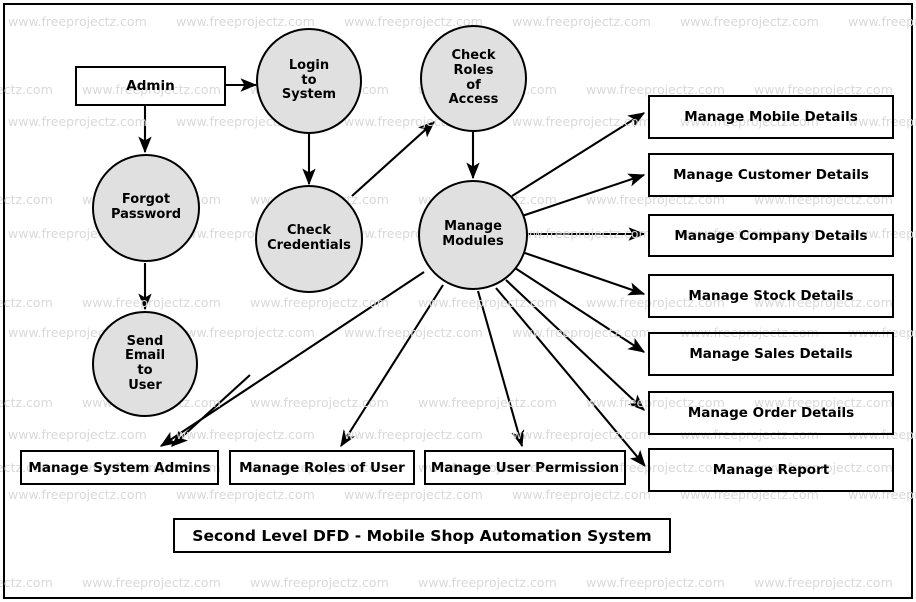 This screenshot has height=602, width=916. I want to click on store-manage-sales-details-label: Manage Sales Details, so click(771, 354).